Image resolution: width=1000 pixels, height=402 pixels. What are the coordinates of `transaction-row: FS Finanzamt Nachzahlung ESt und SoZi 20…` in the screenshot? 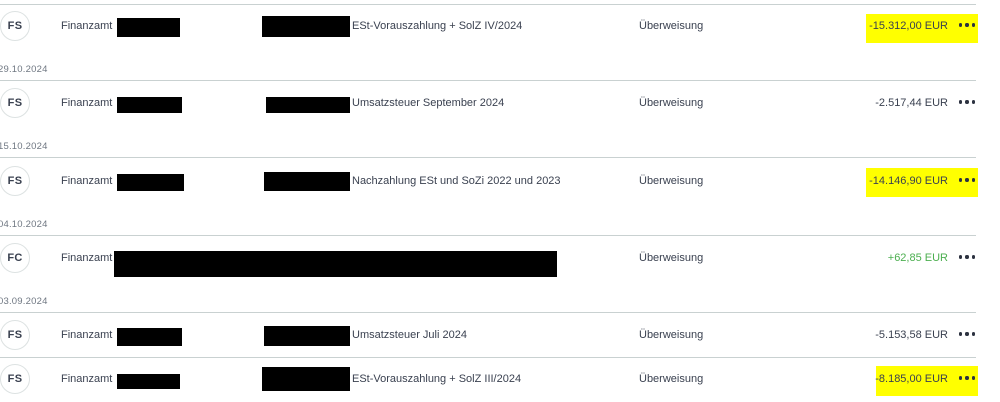 It's located at (500, 182).